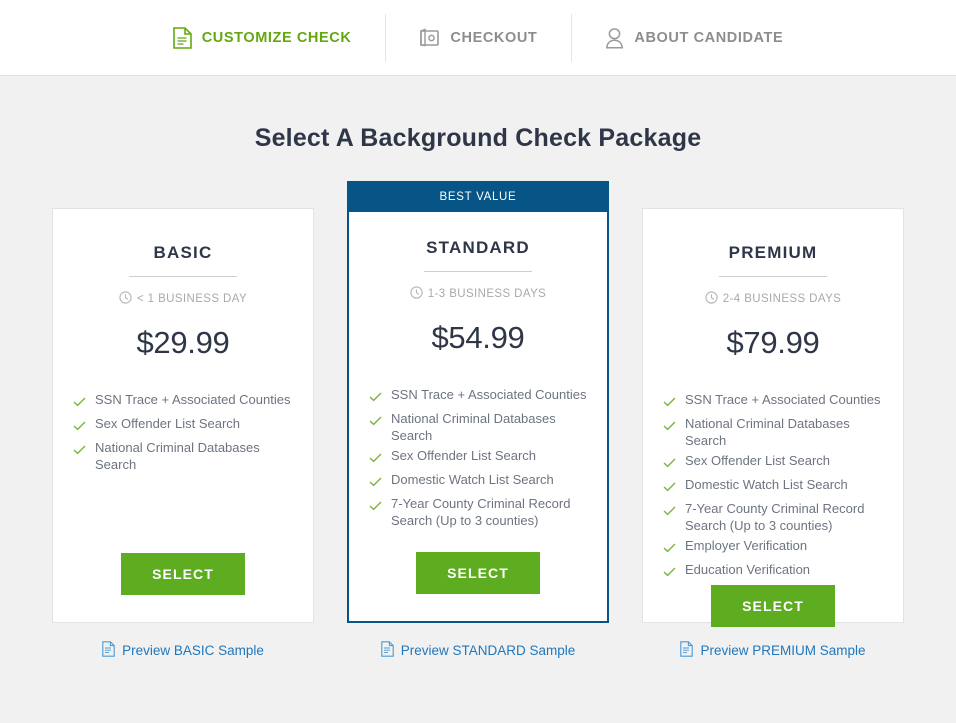  I want to click on package-price: $79.99, so click(773, 342).